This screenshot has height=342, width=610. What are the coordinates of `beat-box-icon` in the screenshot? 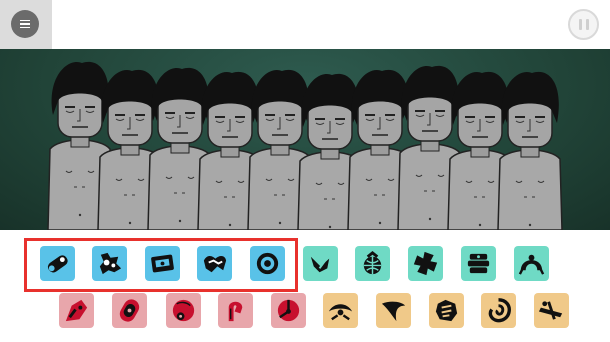 It's located at (162, 263).